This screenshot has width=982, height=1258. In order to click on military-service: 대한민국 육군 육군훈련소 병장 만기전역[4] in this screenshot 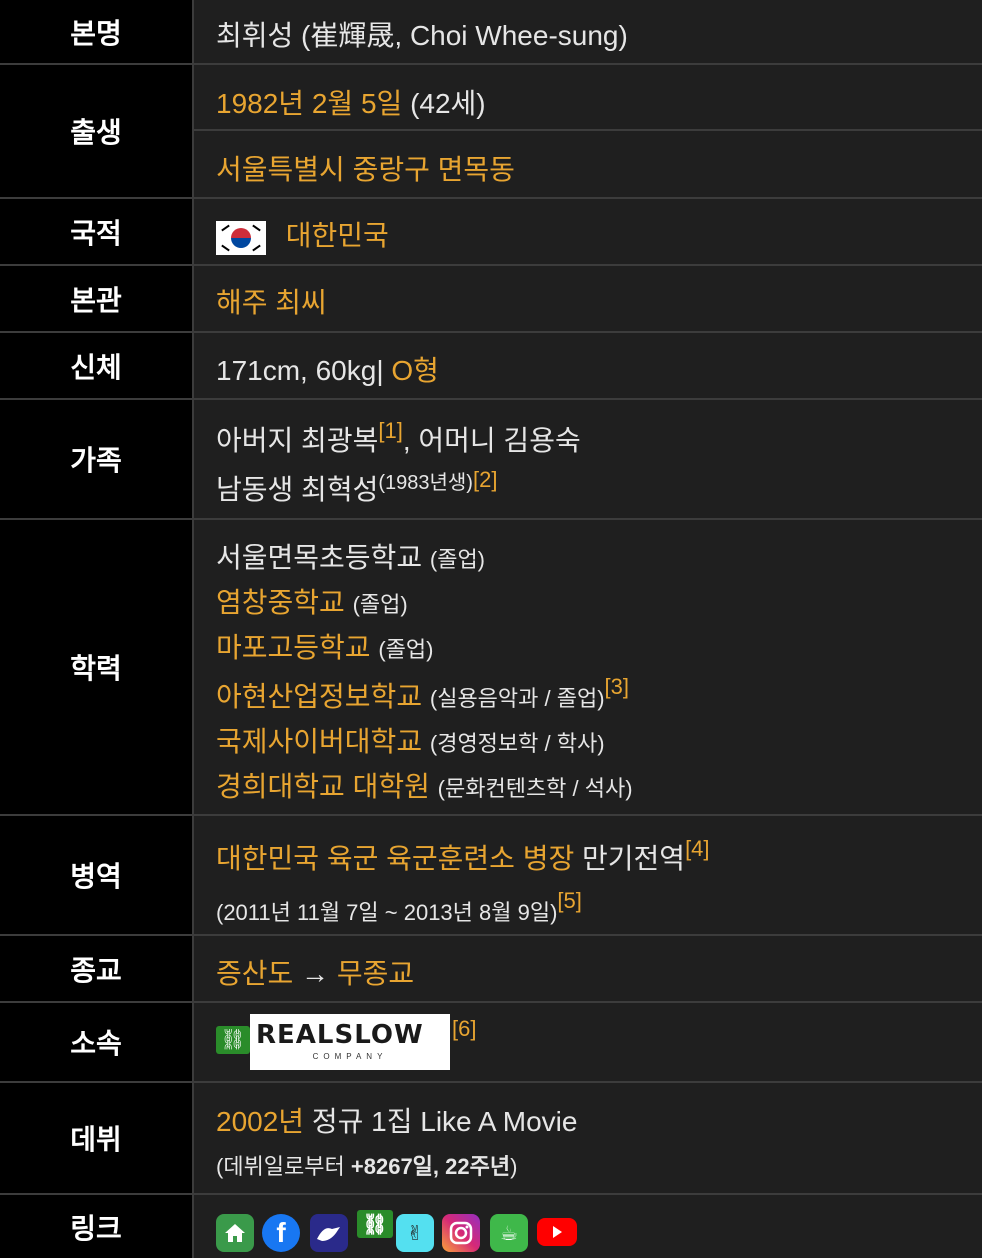, I will do `click(463, 856)`.